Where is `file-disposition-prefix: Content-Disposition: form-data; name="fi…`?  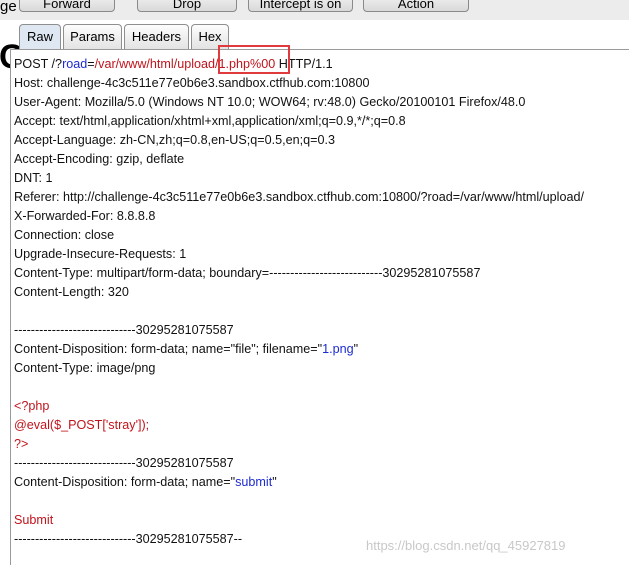 file-disposition-prefix: Content-Disposition: form-data; name="fi… is located at coordinates (168, 349).